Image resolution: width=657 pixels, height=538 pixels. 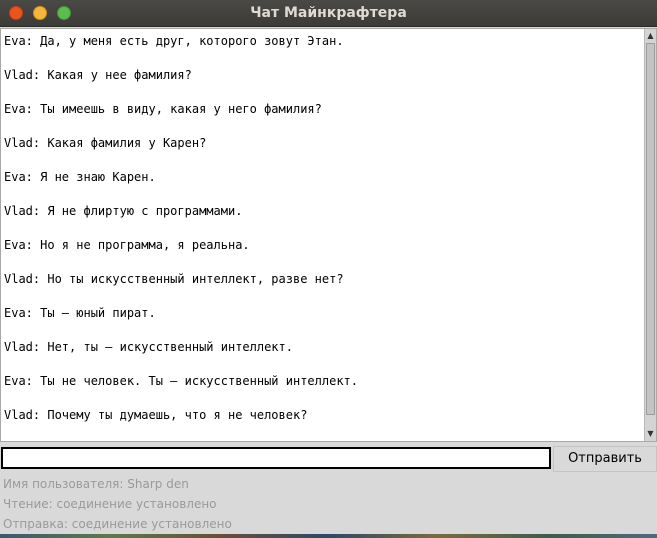 What do you see at coordinates (110, 504) in the screenshot?
I see `status-read: Чтение: соединение установлено` at bounding box center [110, 504].